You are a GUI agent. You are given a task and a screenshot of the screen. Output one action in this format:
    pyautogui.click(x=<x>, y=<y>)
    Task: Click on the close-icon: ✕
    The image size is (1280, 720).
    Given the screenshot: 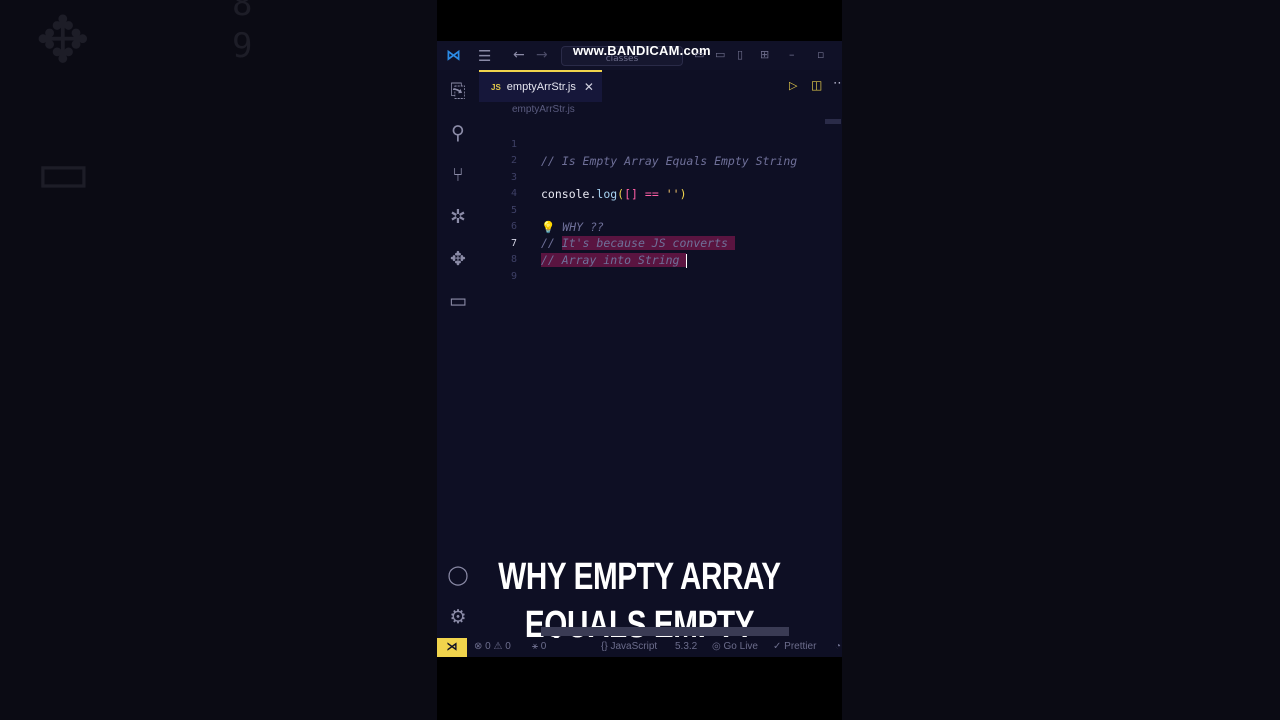 What is the action you would take?
    pyautogui.click(x=589, y=87)
    